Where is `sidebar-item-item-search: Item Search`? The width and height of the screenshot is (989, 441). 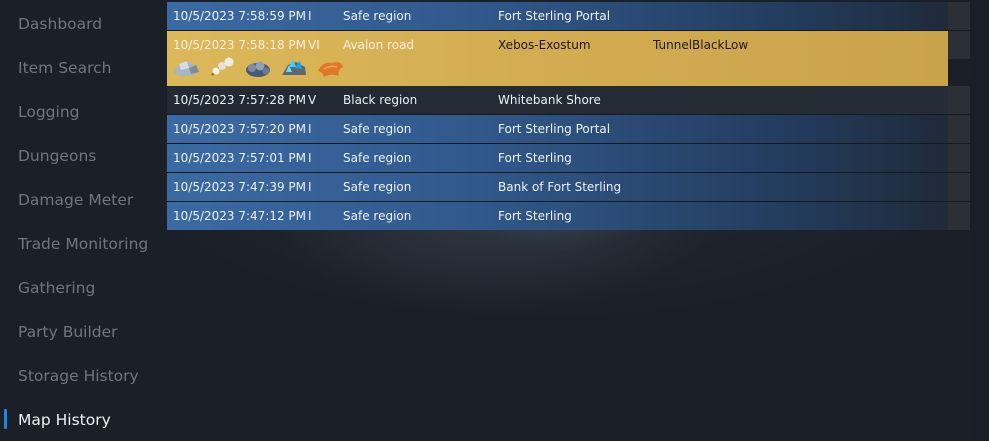 sidebar-item-item-search: Item Search is located at coordinates (64, 68).